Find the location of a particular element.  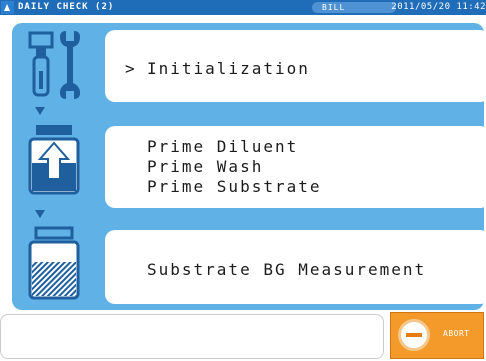

page-title: DAILY CHECK (2) is located at coordinates (66, 7).